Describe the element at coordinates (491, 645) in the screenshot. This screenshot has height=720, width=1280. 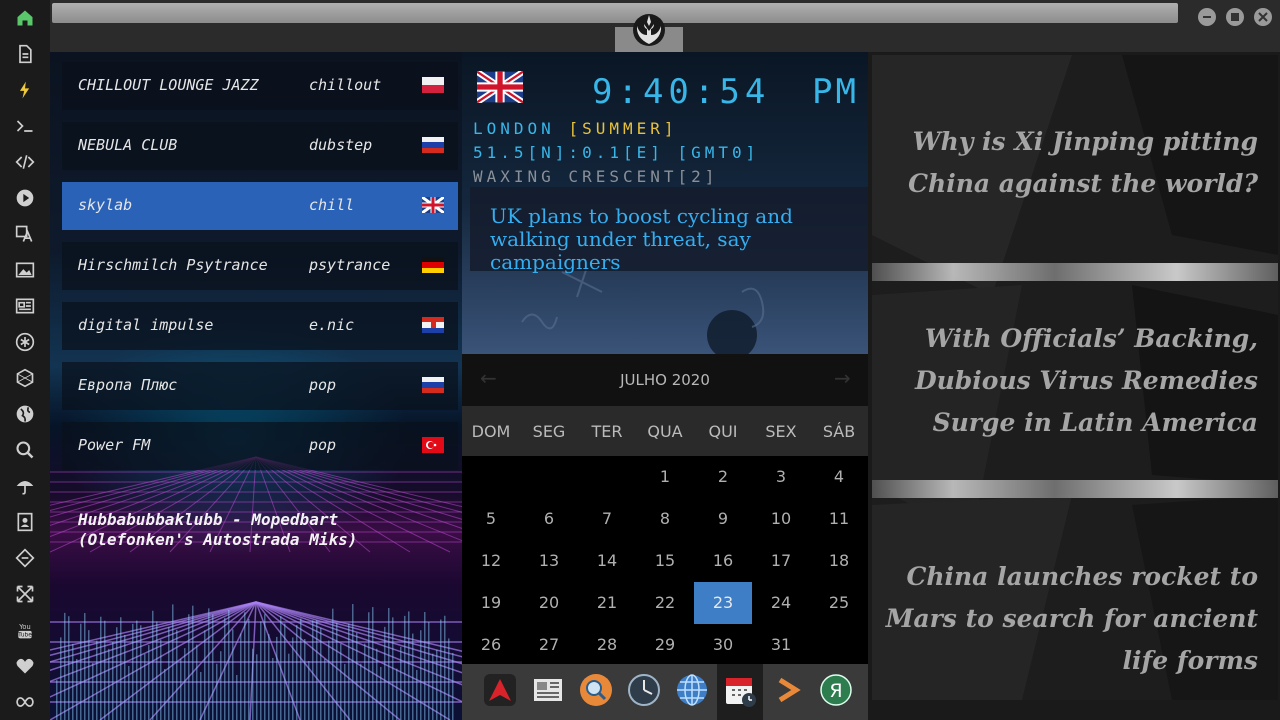
I see `calendar-day: 26` at that location.